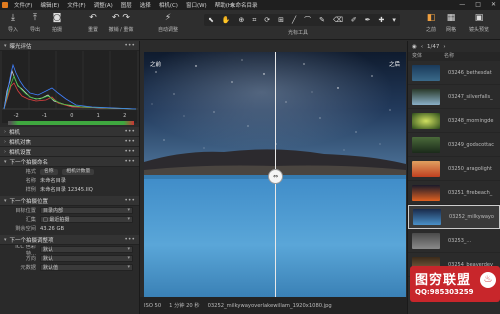  What do you see at coordinates (69, 162) in the screenshot?
I see `next-naming-header: ▾ 下一个拍摄命名 •••` at bounding box center [69, 162].